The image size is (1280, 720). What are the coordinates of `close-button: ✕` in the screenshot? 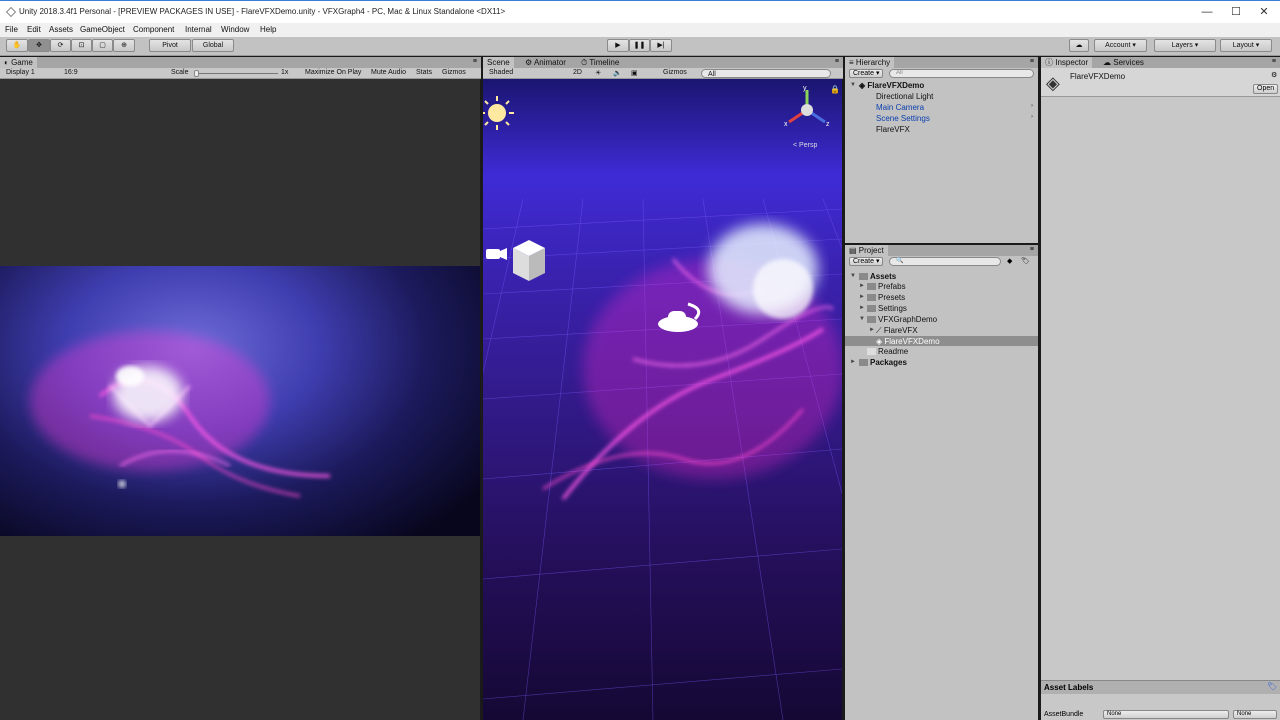 It's located at (1264, 12).